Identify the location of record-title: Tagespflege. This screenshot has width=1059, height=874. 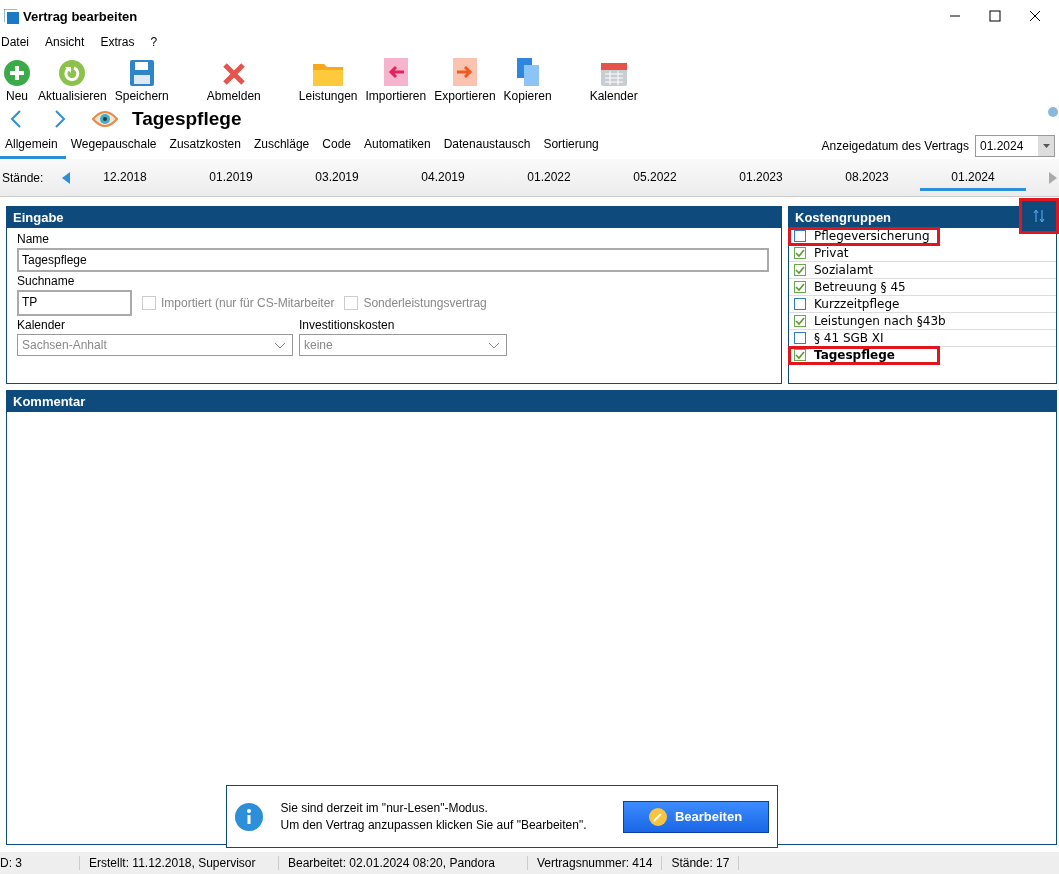
(187, 119).